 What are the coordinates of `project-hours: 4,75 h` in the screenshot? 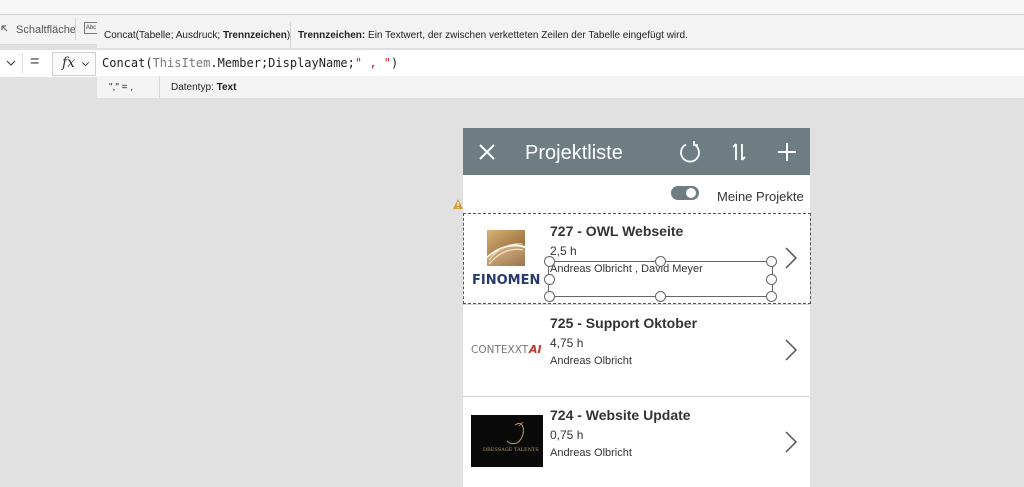 It's located at (567, 343).